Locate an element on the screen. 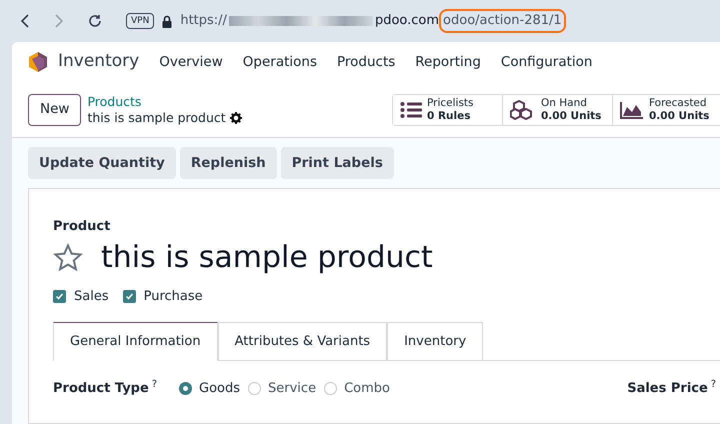  gear-icon is located at coordinates (236, 118).